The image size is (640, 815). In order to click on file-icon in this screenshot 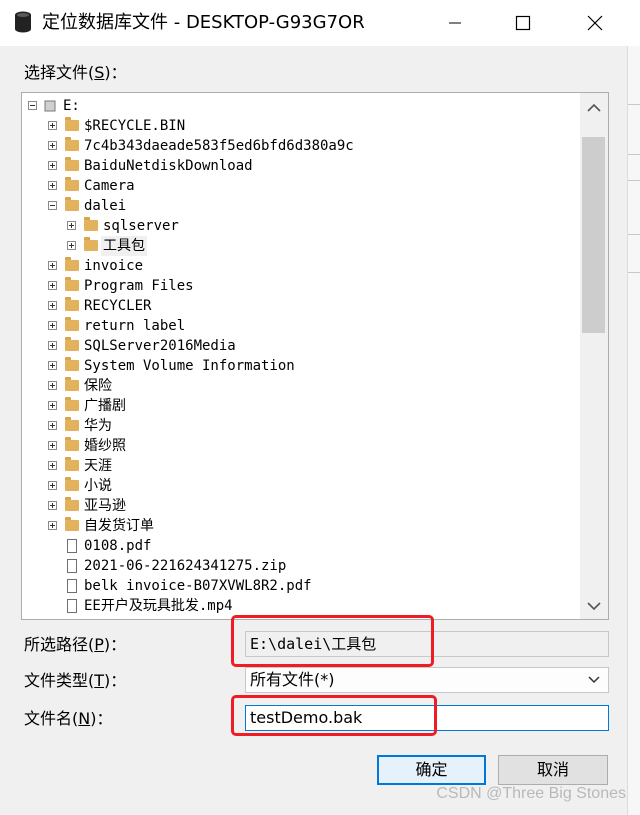, I will do `click(72, 566)`.